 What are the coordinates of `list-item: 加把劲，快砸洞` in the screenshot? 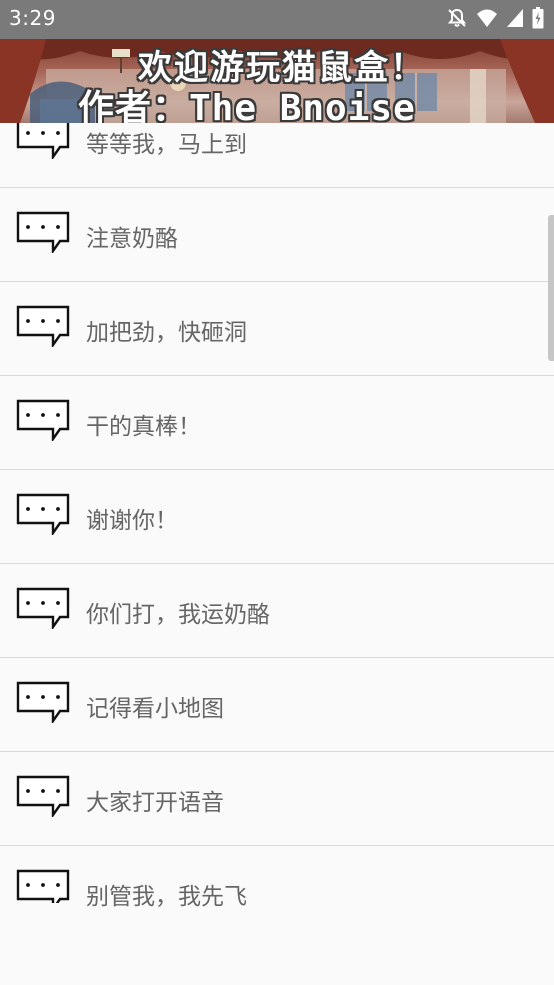 It's located at (277, 329).